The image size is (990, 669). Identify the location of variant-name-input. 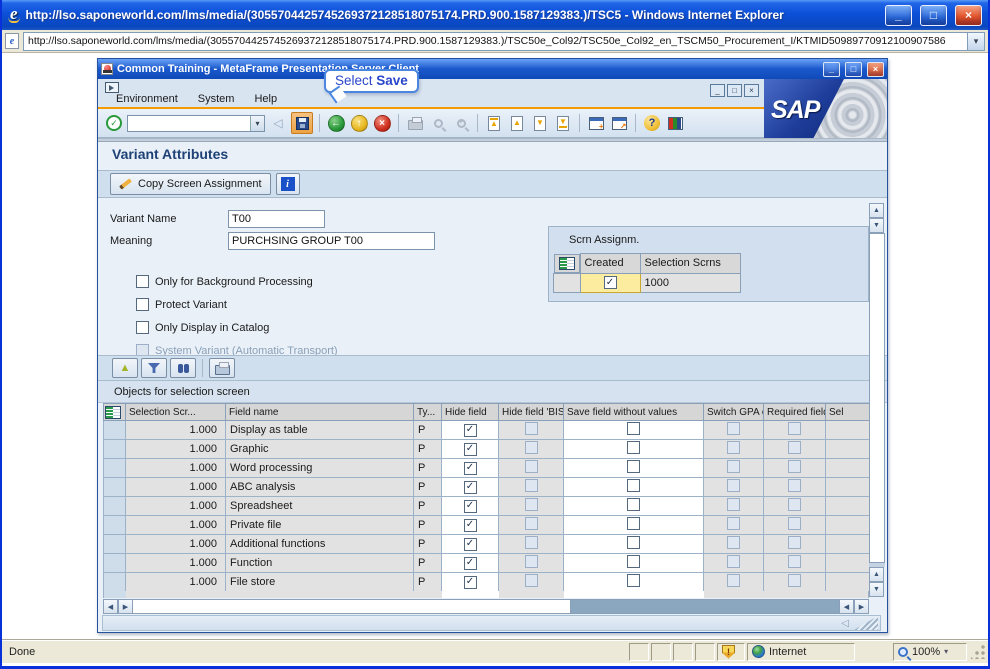
(276, 219).